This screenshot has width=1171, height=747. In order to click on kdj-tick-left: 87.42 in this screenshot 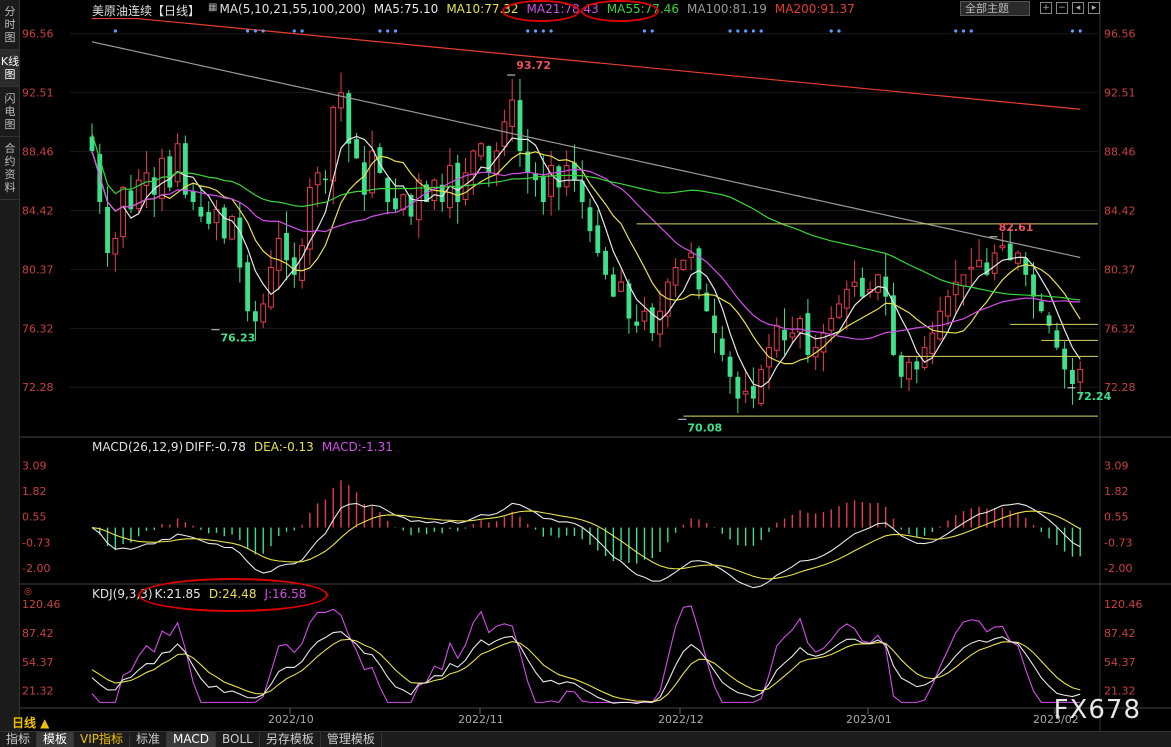, I will do `click(38, 633)`.